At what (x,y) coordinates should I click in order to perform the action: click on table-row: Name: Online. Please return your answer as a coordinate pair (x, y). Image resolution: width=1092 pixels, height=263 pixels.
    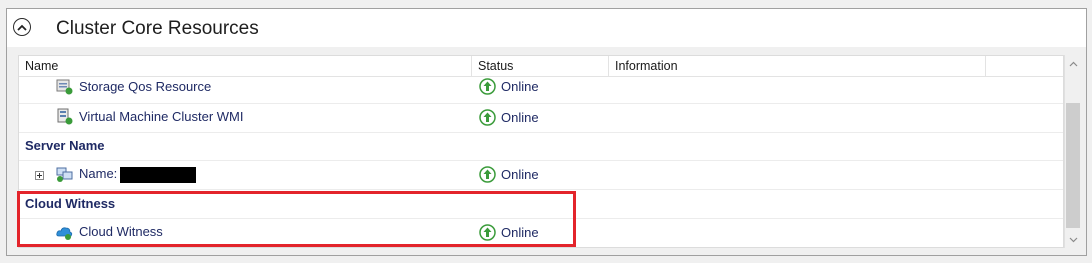
    Looking at the image, I should click on (541, 175).